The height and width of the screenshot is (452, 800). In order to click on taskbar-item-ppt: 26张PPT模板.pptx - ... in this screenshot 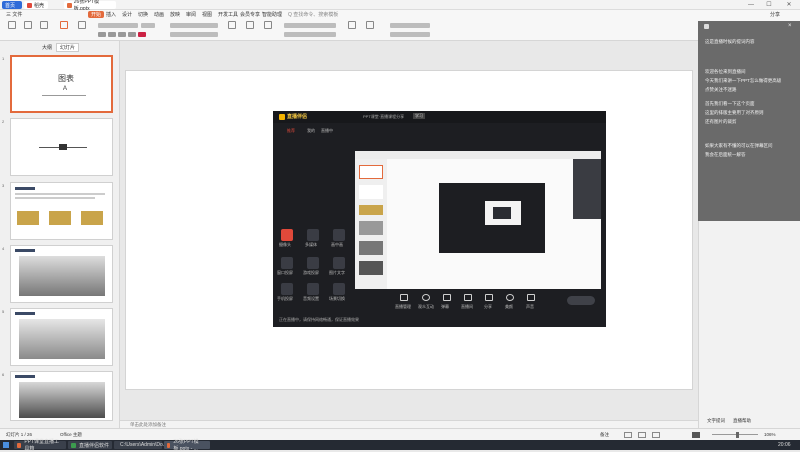, I will do `click(187, 445)`.